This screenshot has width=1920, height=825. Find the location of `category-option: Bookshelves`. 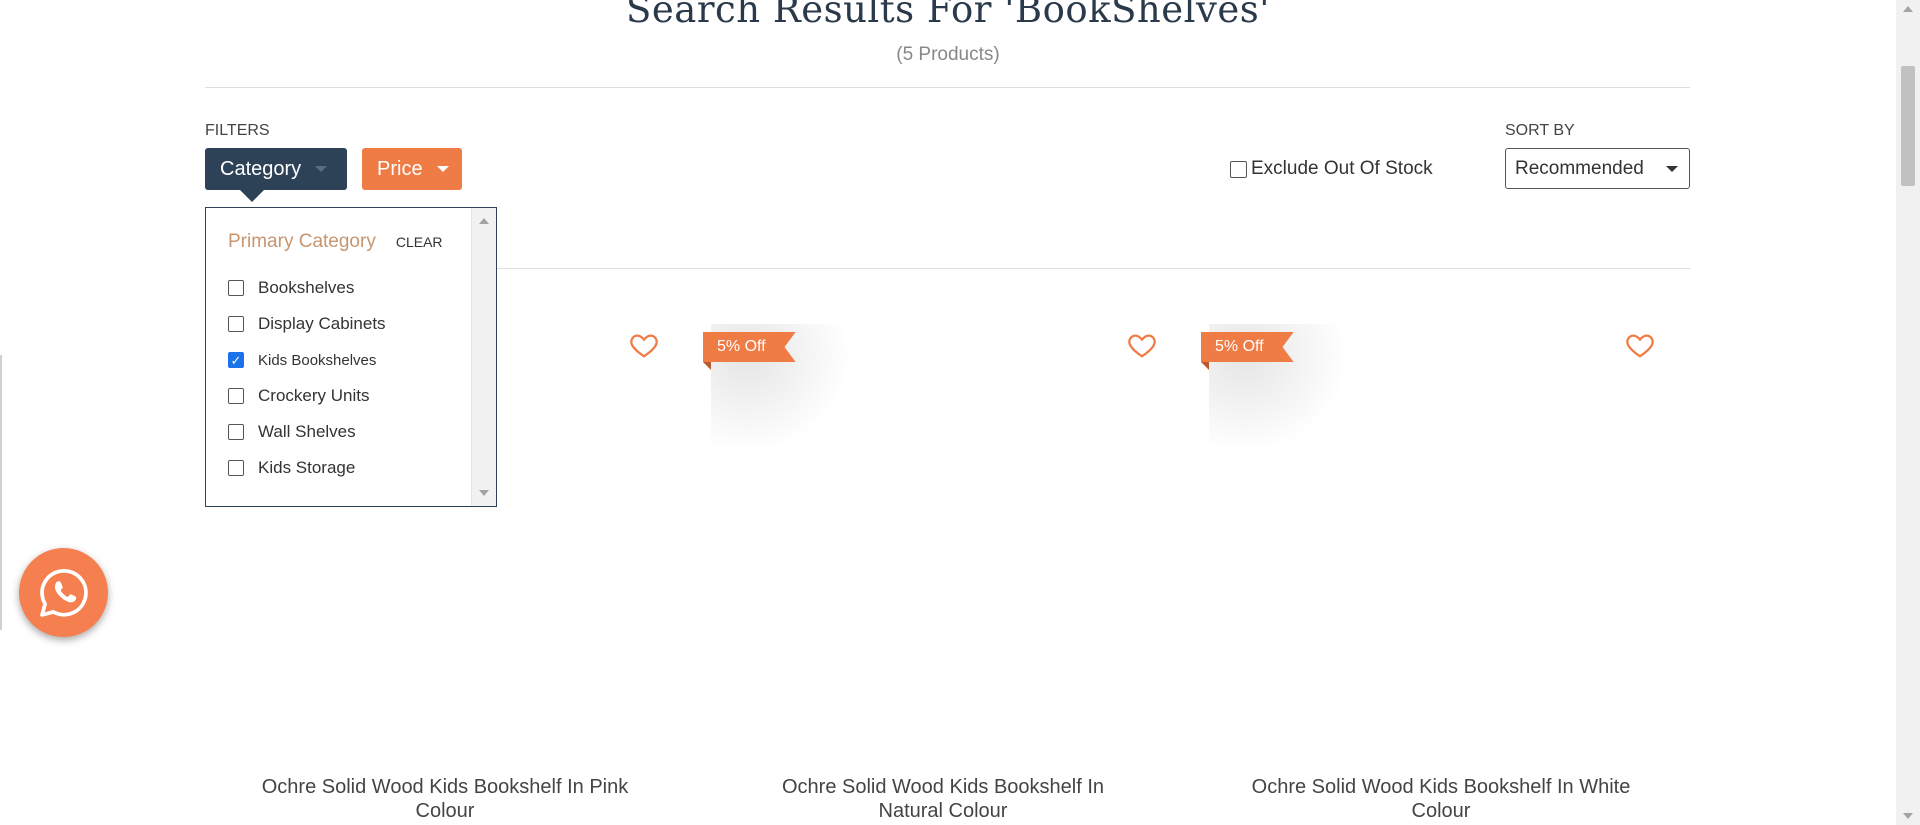

category-option: Bookshelves is located at coordinates (307, 288).